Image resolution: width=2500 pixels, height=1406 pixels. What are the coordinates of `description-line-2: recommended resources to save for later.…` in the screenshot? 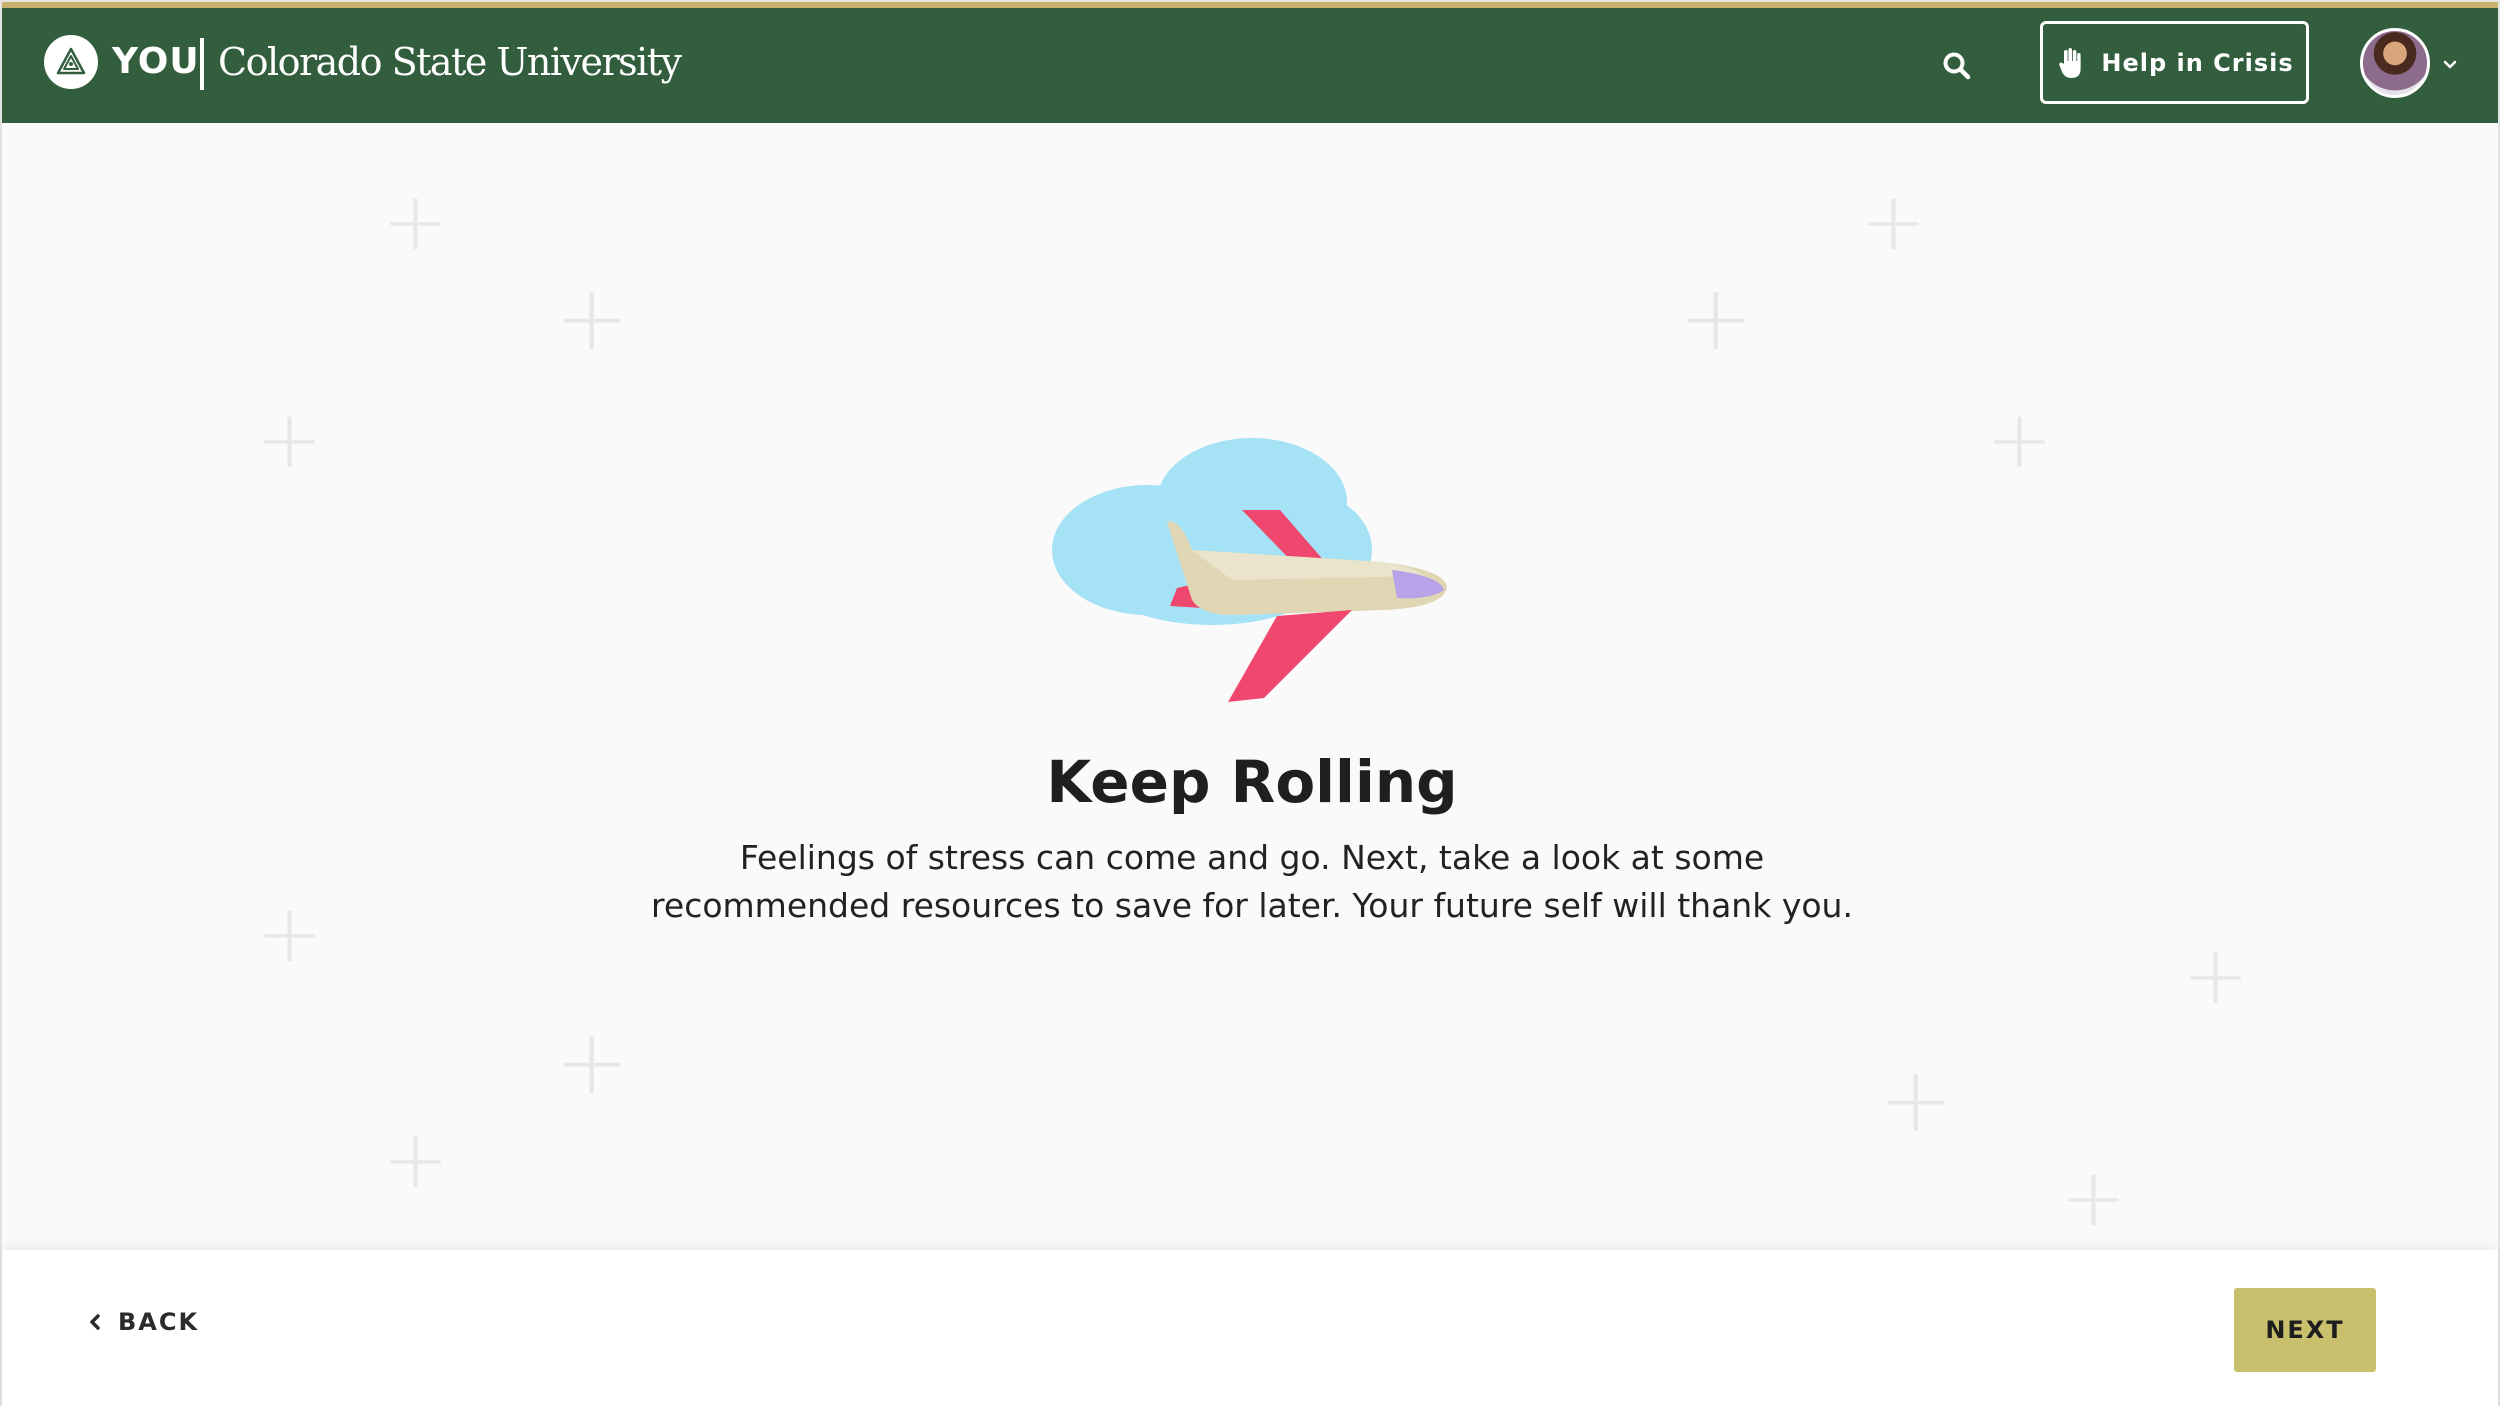 It's located at (1252, 905).